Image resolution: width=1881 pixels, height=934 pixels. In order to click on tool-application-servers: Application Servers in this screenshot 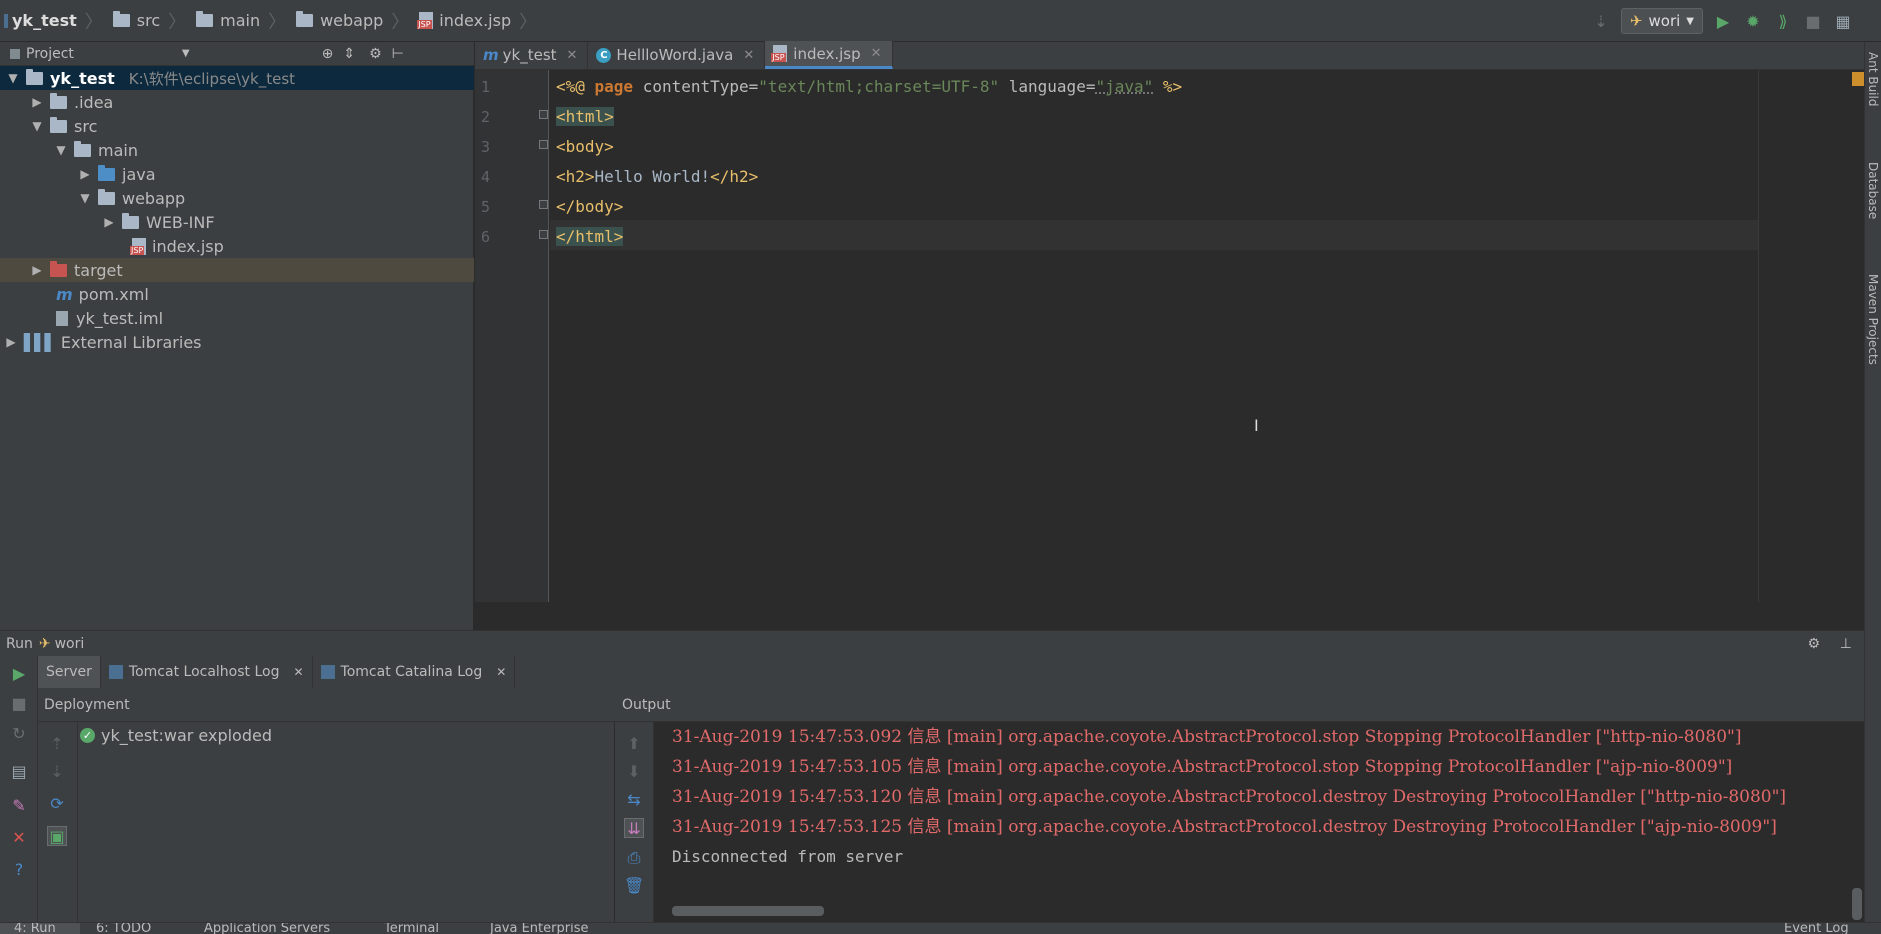, I will do `click(267, 928)`.